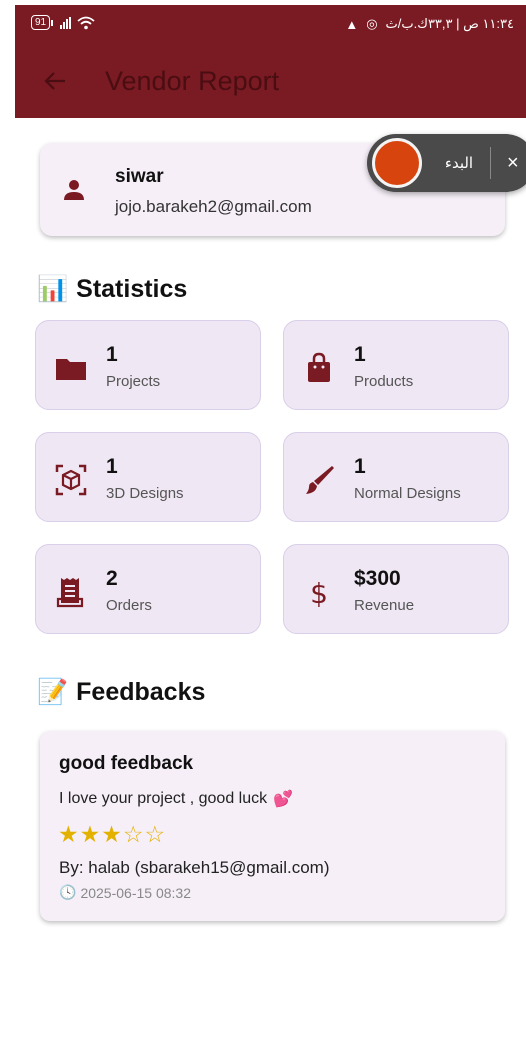 The width and height of the screenshot is (526, 1040). What do you see at coordinates (133, 381) in the screenshot?
I see `stat-label: Projects` at bounding box center [133, 381].